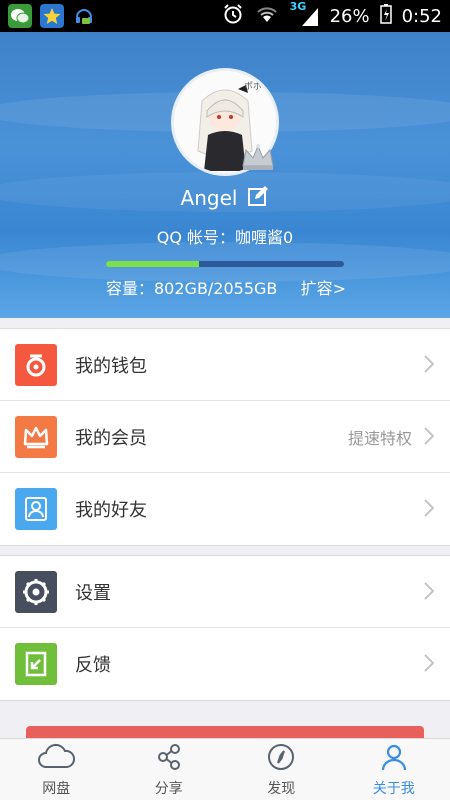 The height and width of the screenshot is (800, 450). I want to click on storage-progress-bar, so click(225, 264).